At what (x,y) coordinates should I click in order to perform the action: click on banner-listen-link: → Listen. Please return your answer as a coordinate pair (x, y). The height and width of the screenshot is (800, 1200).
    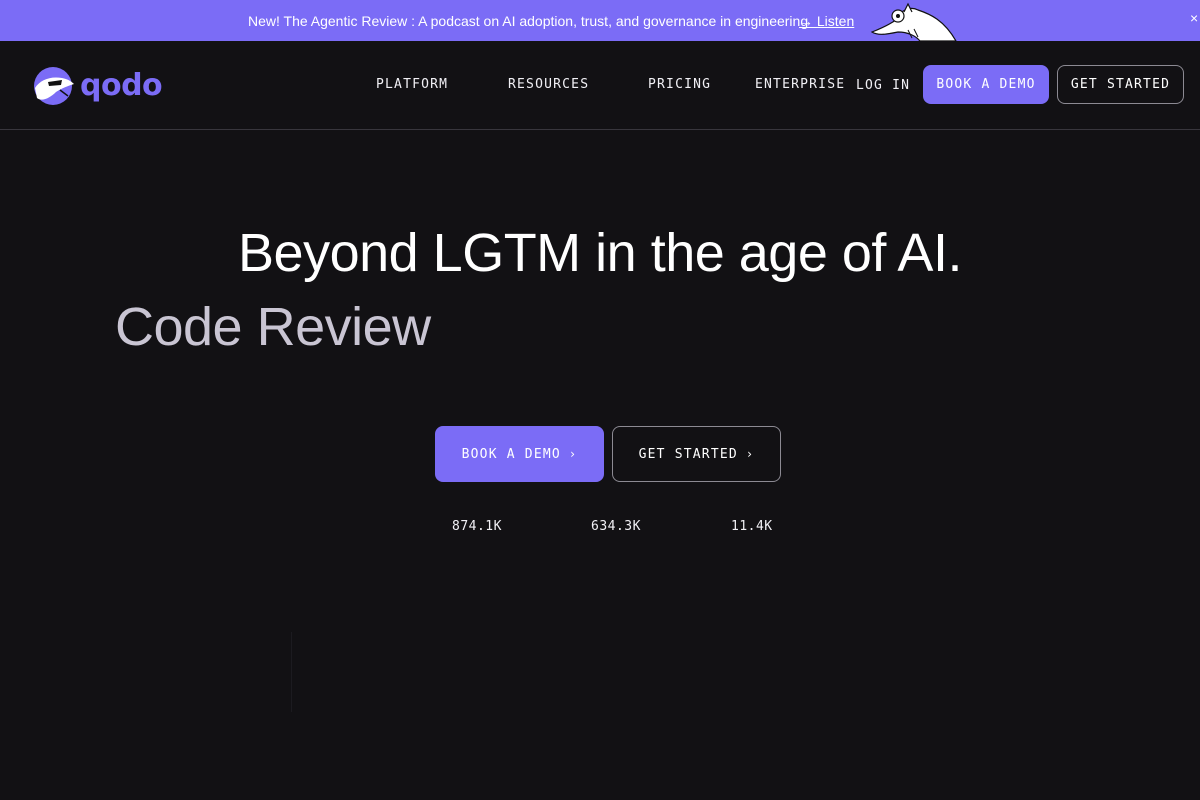
    Looking at the image, I should click on (826, 21).